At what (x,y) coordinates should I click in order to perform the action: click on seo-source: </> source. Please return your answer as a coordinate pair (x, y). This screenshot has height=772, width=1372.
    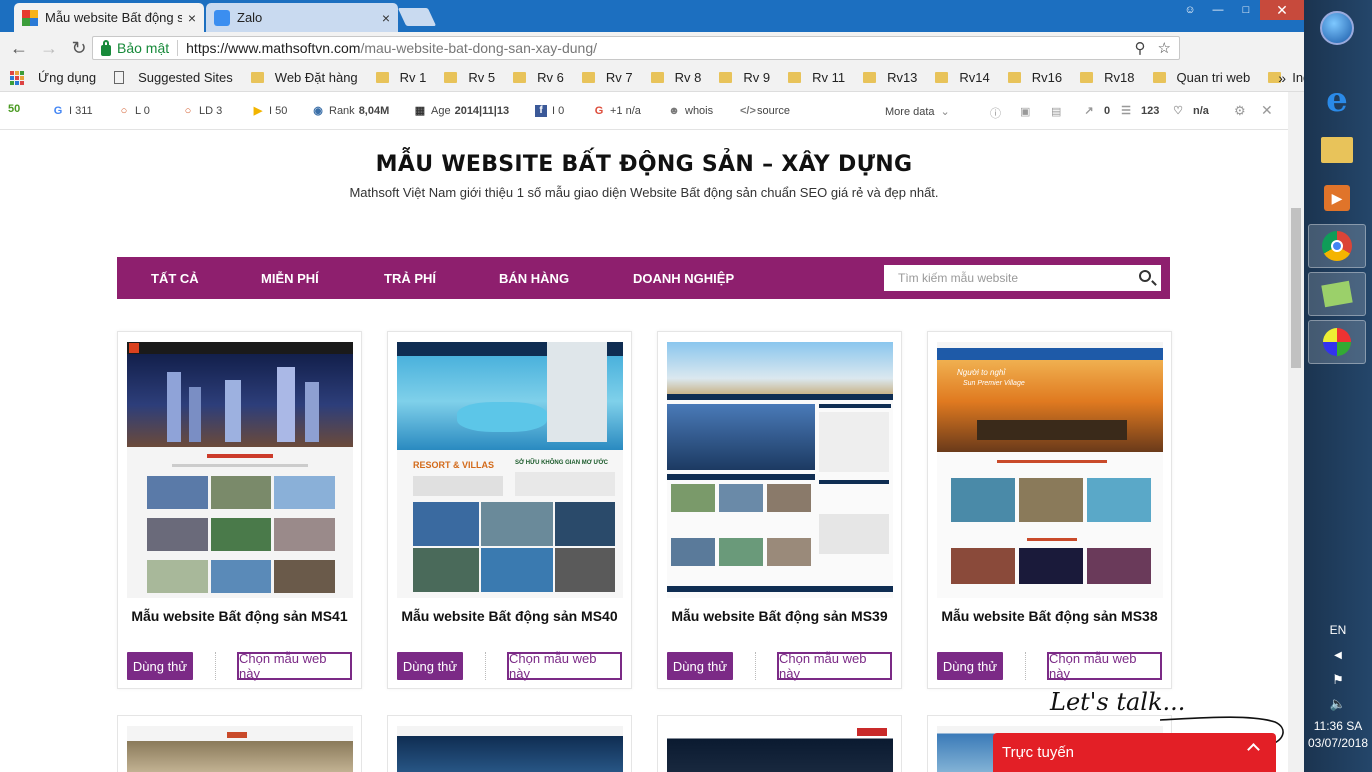
    Looking at the image, I should click on (765, 111).